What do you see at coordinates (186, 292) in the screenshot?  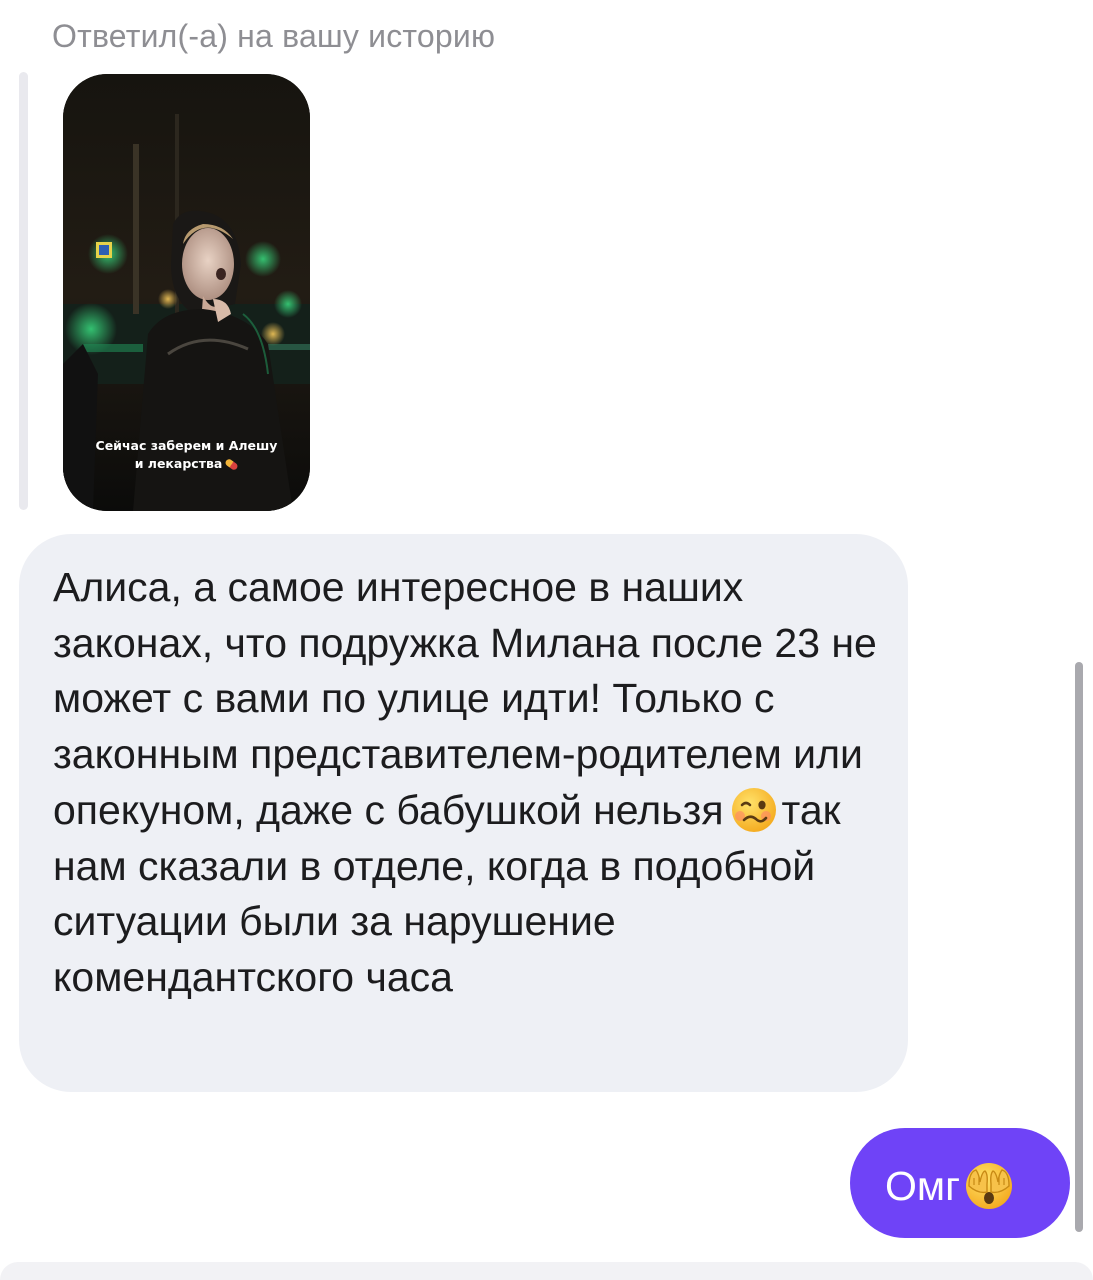 I see `story-thumbnail: Сейчас заберем и Алешу и лекарства` at bounding box center [186, 292].